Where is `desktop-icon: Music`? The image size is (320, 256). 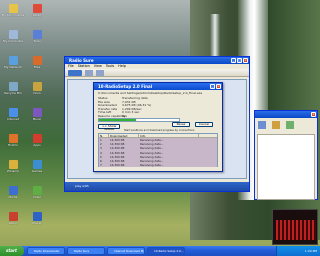
desktop-icon: Music is located at coordinates (37, 114).